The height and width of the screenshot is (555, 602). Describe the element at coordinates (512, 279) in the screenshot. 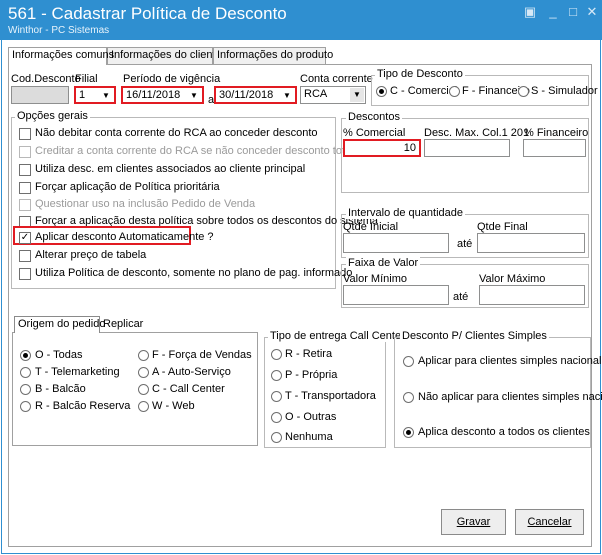

I see `valor-maximo-label: Valor Máximo` at that location.